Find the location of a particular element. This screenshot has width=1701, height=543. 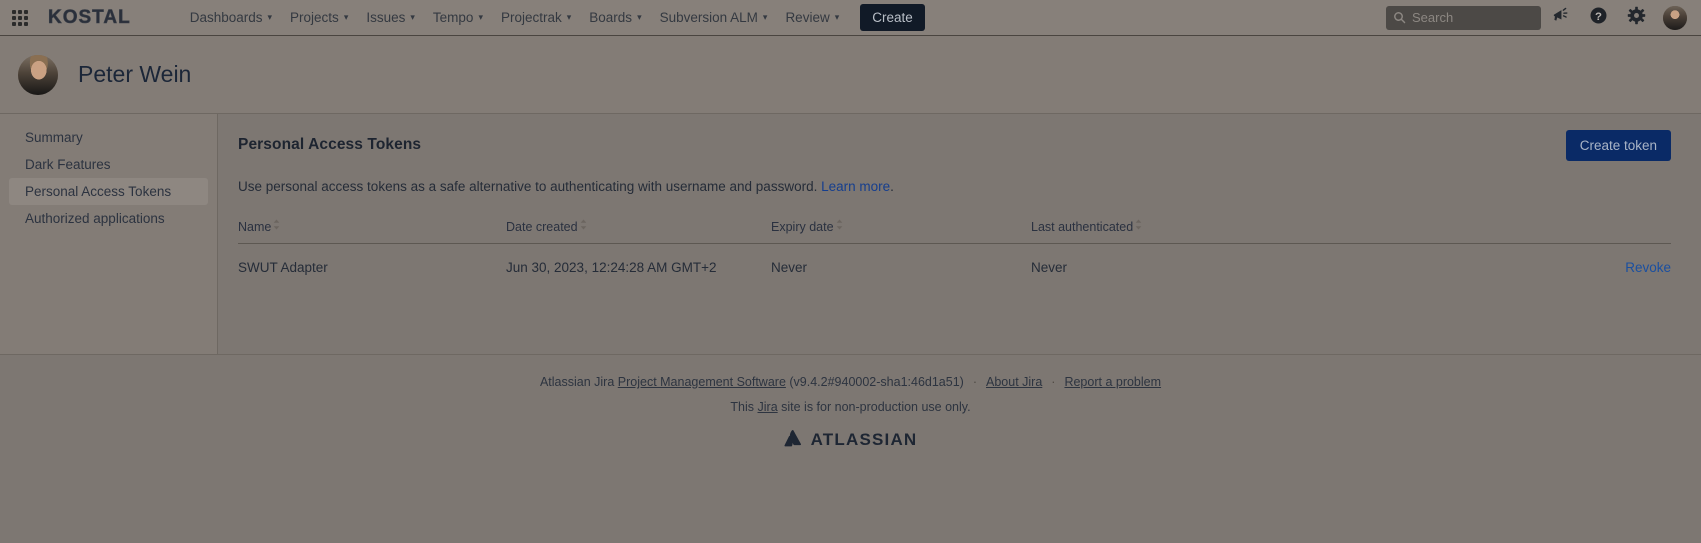

cell-last-authenticated: Never is located at coordinates (1049, 267).